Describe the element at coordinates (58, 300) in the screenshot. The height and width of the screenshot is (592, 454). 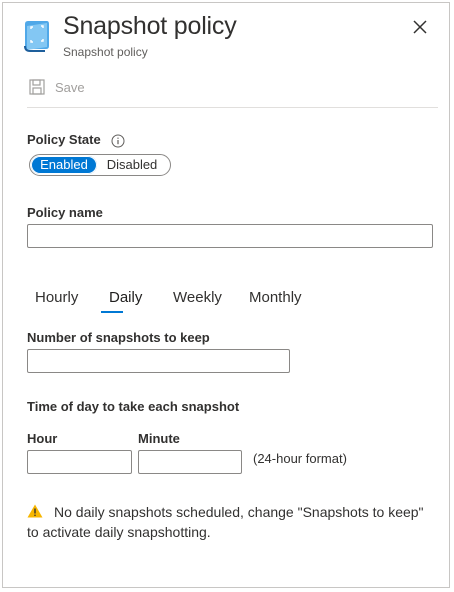
I see `tab-hourly: Hourly` at that location.